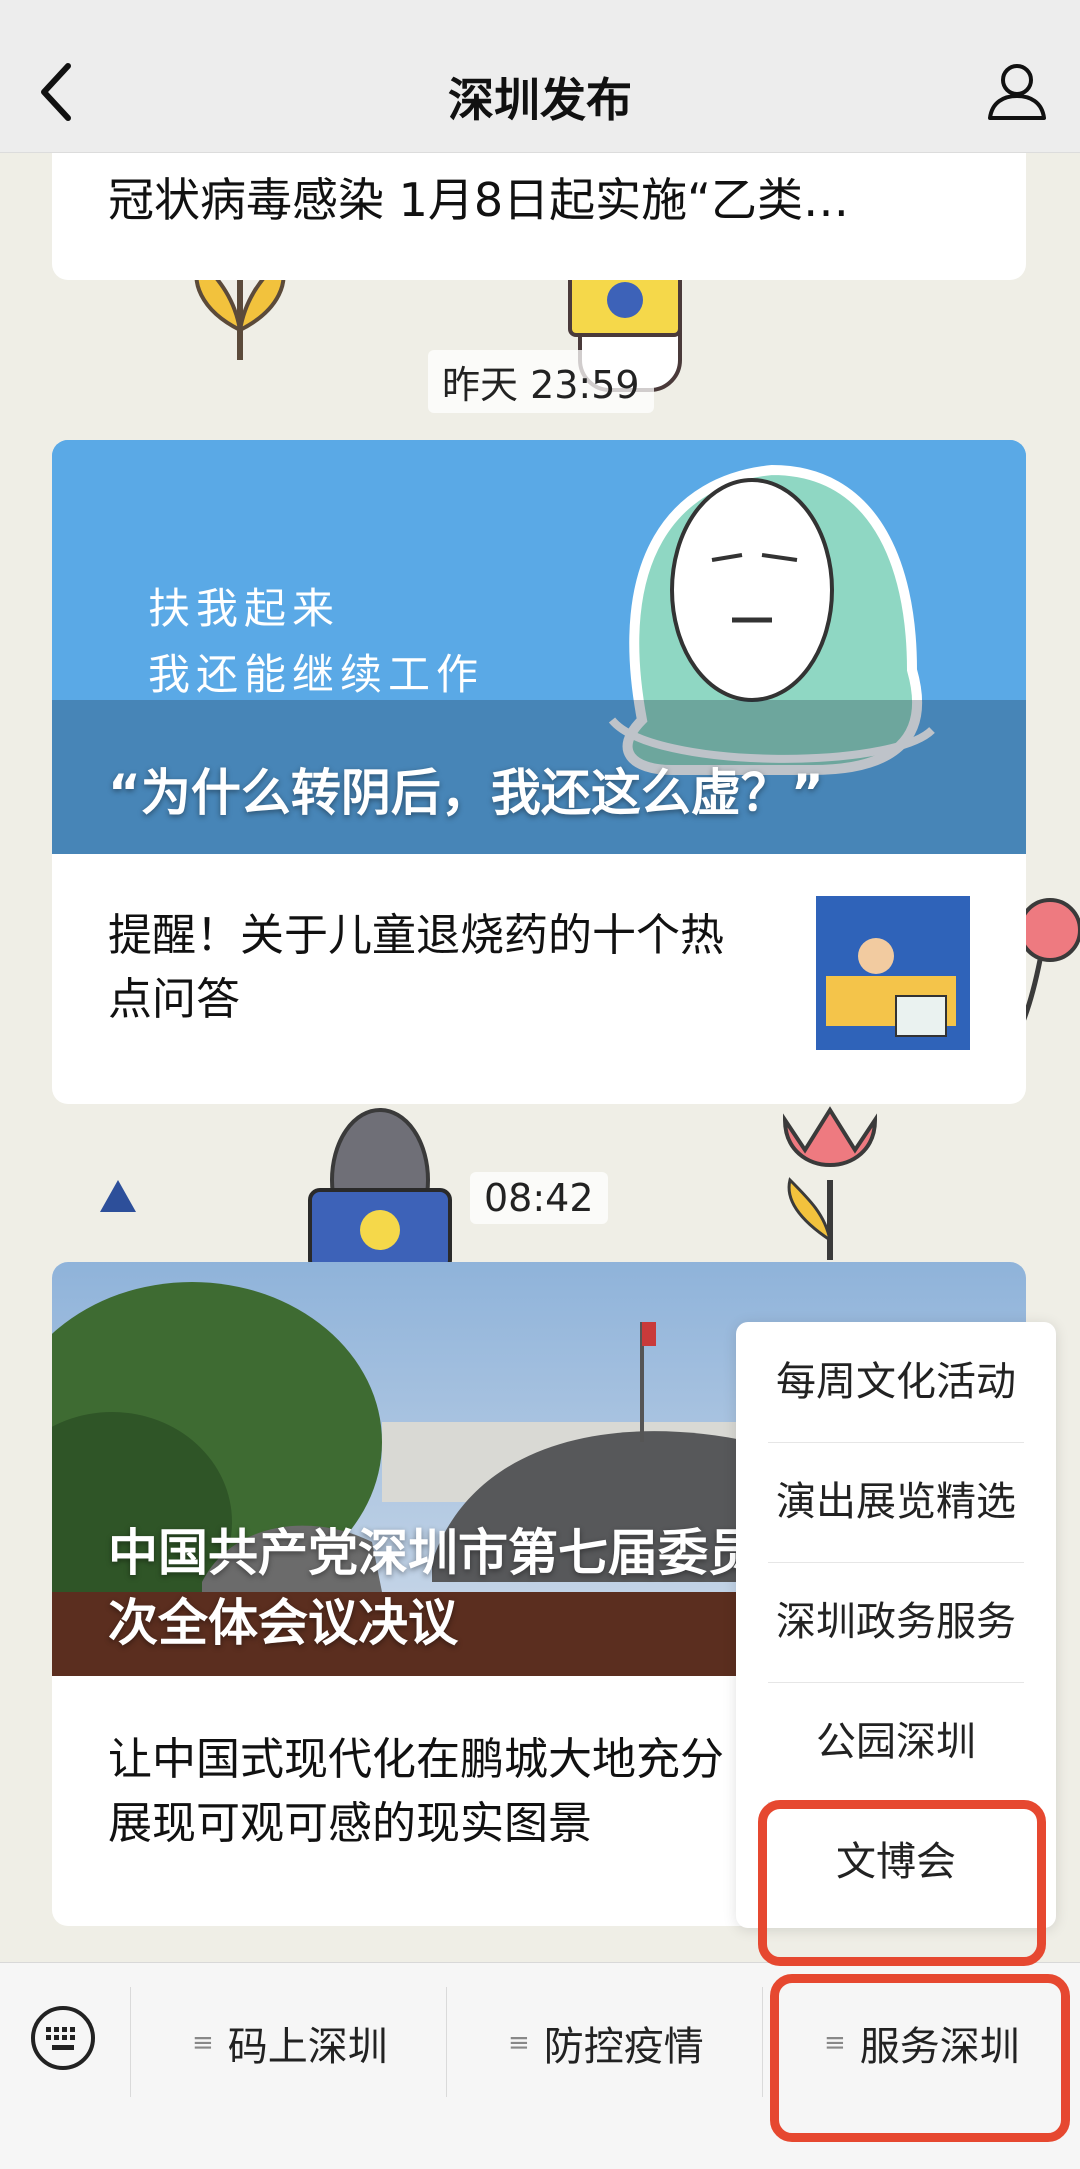 The image size is (1080, 2169). Describe the element at coordinates (63, 2038) in the screenshot. I see `keyboard-icon` at that location.